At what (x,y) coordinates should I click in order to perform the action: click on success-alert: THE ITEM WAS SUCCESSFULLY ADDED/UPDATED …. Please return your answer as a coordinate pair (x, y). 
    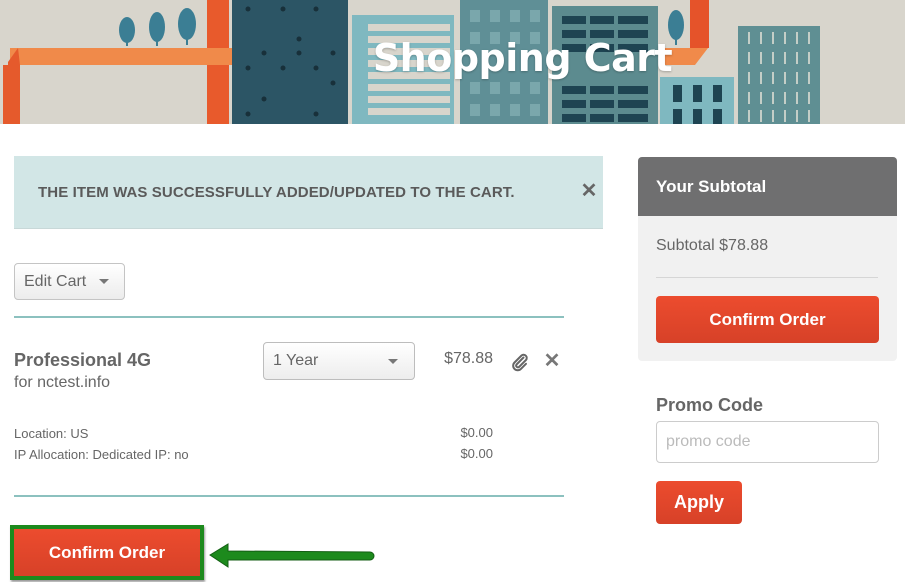
    Looking at the image, I should click on (308, 192).